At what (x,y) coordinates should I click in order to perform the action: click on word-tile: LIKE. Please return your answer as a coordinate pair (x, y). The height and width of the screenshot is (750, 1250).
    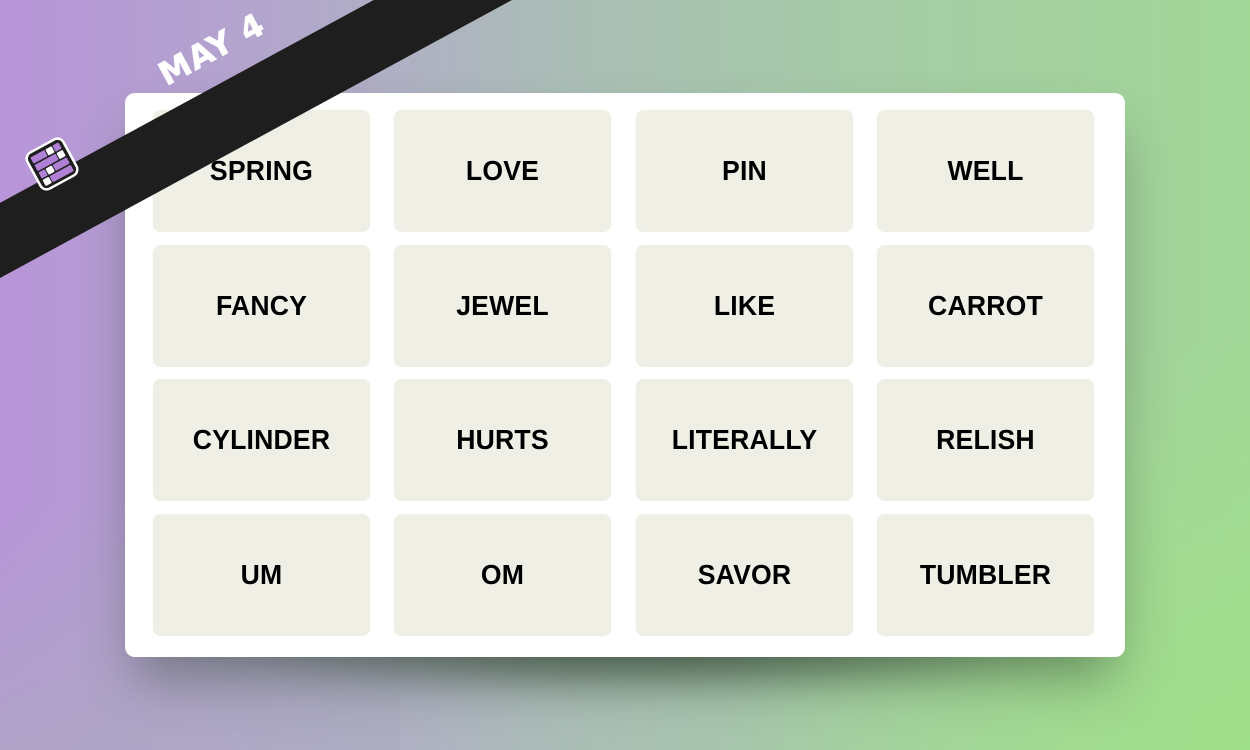
    Looking at the image, I should click on (744, 305).